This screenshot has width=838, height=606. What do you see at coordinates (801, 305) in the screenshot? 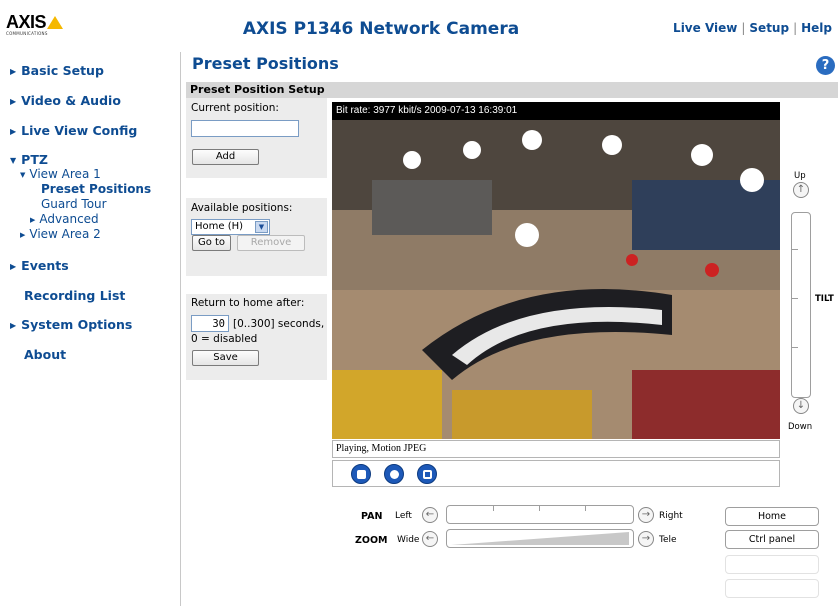
I see `tilt-slider` at bounding box center [801, 305].